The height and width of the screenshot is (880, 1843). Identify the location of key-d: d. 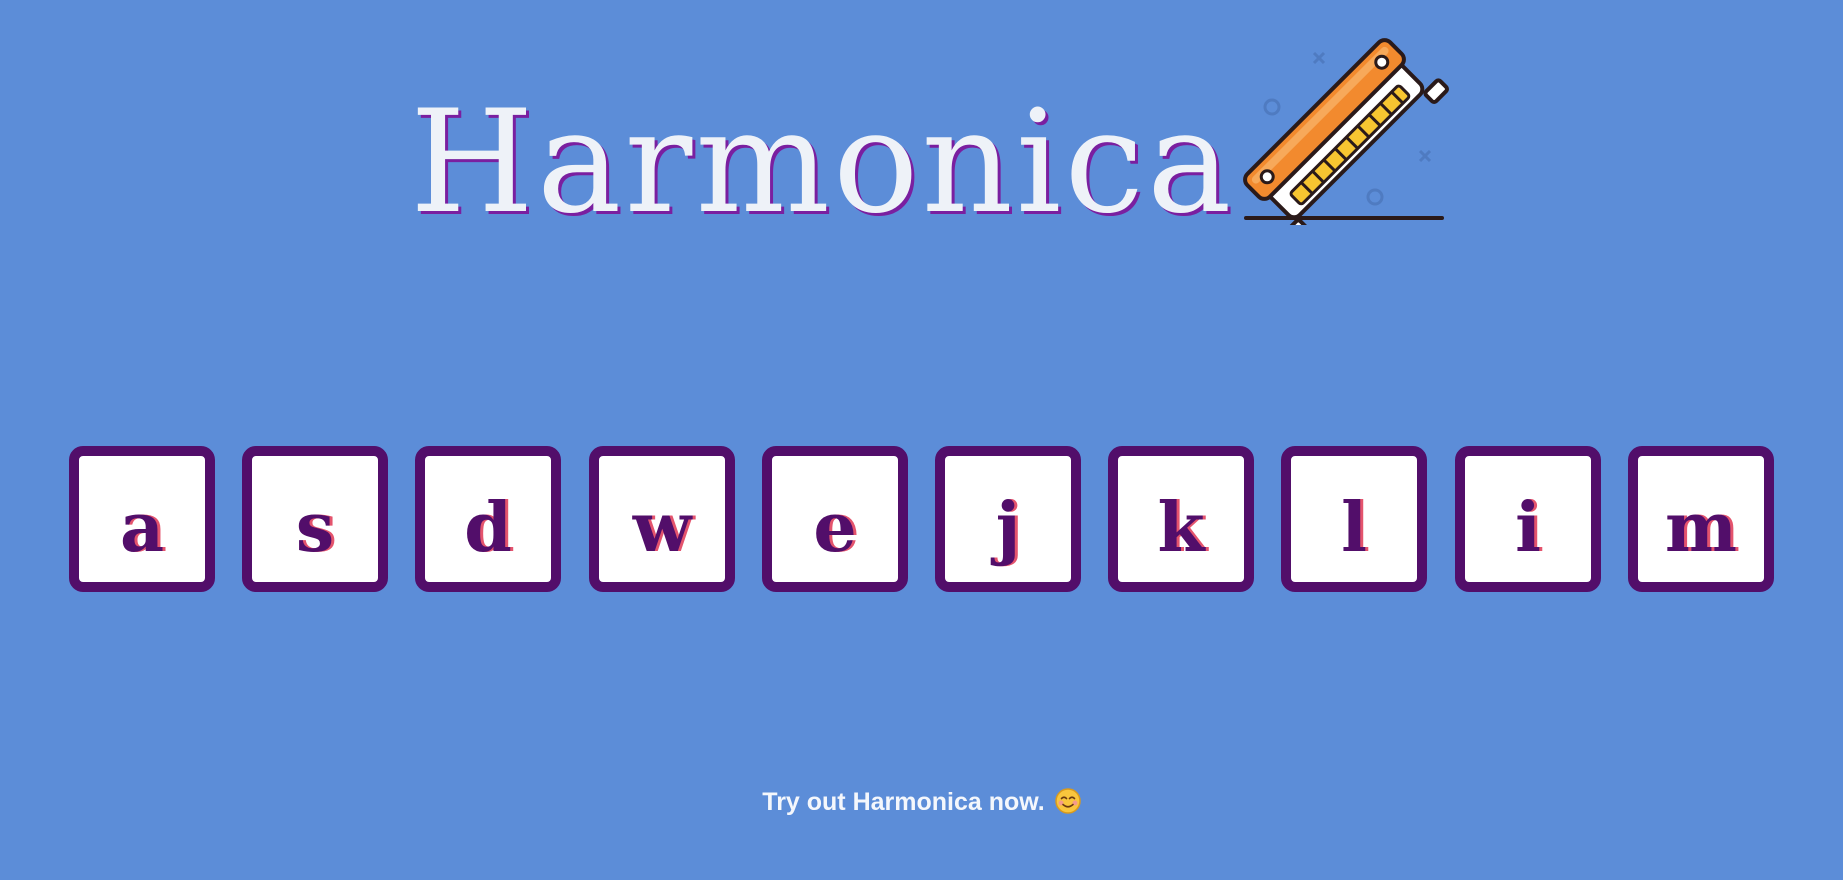
(488, 519).